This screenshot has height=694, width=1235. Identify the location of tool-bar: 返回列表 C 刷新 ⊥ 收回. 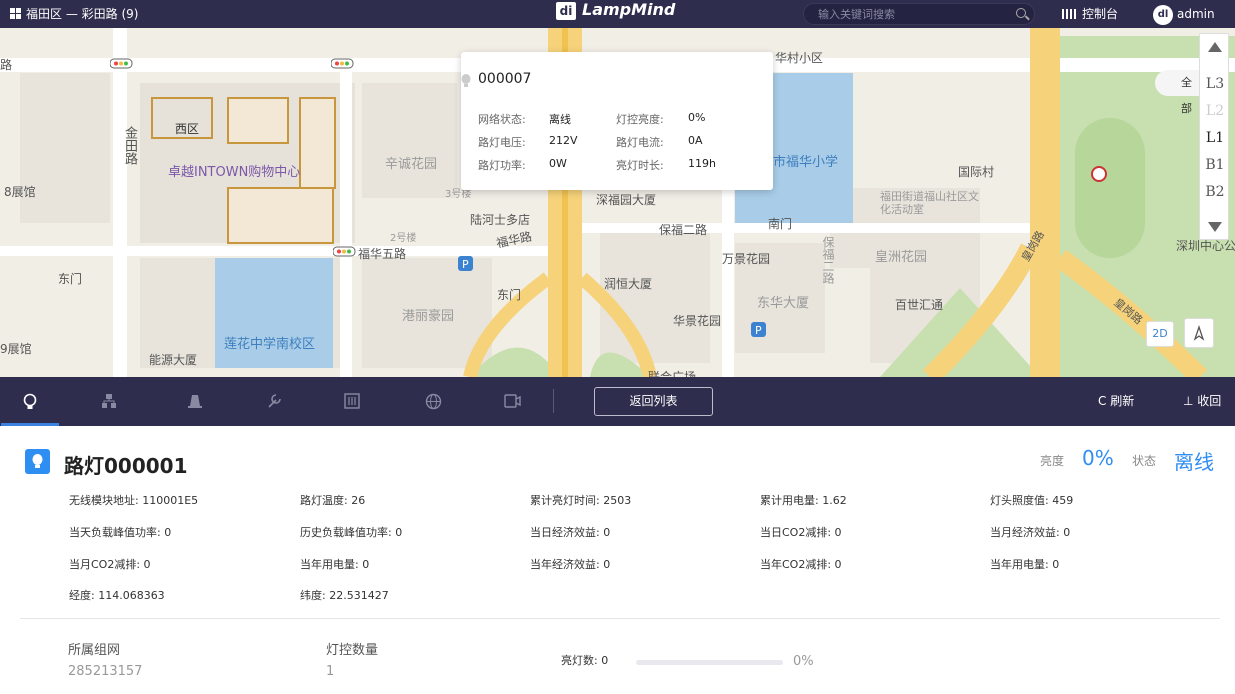
(617, 401).